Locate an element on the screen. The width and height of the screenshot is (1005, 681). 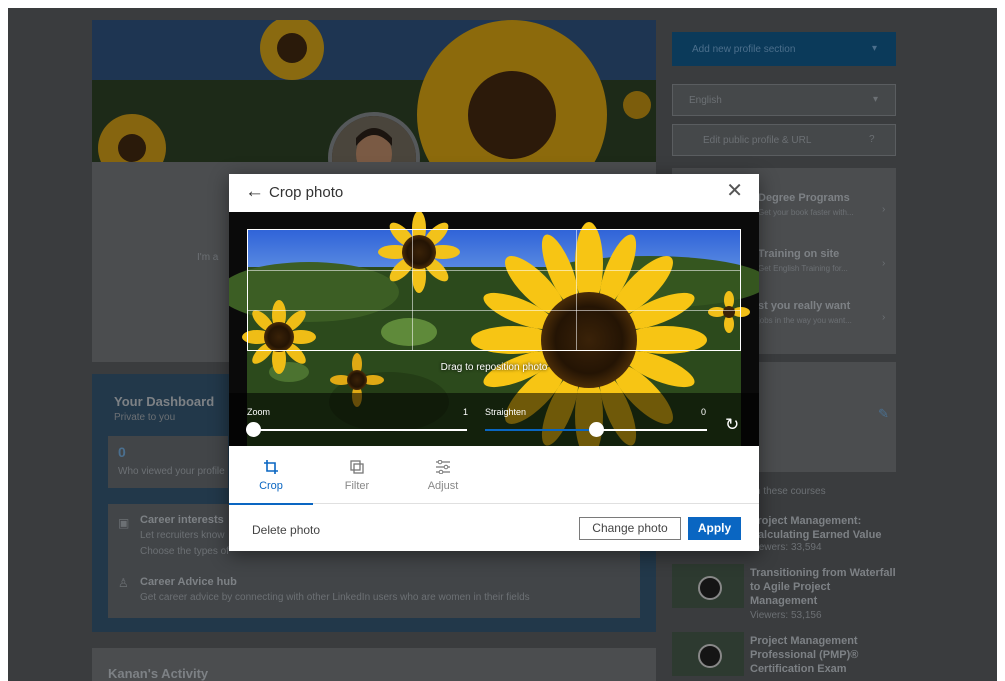
straighten-slider-handle is located at coordinates (596, 429).